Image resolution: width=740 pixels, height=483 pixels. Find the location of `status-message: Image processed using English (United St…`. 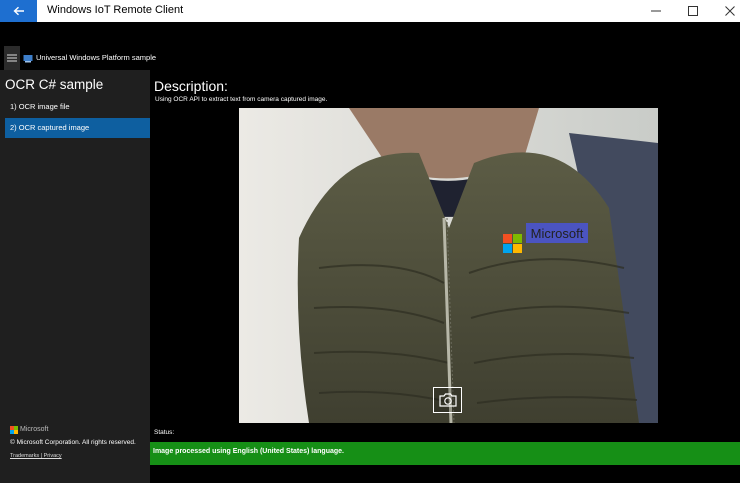

status-message: Image processed using English (United St… is located at coordinates (248, 451).